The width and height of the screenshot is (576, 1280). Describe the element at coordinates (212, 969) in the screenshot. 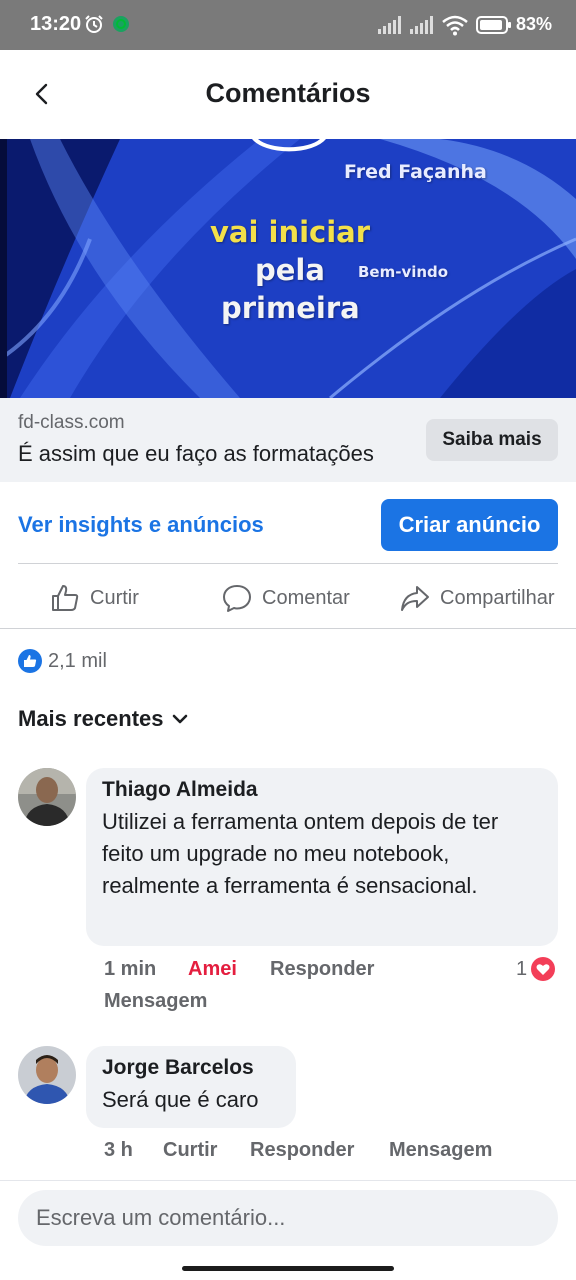

I see `comment-react-button: Amei` at that location.